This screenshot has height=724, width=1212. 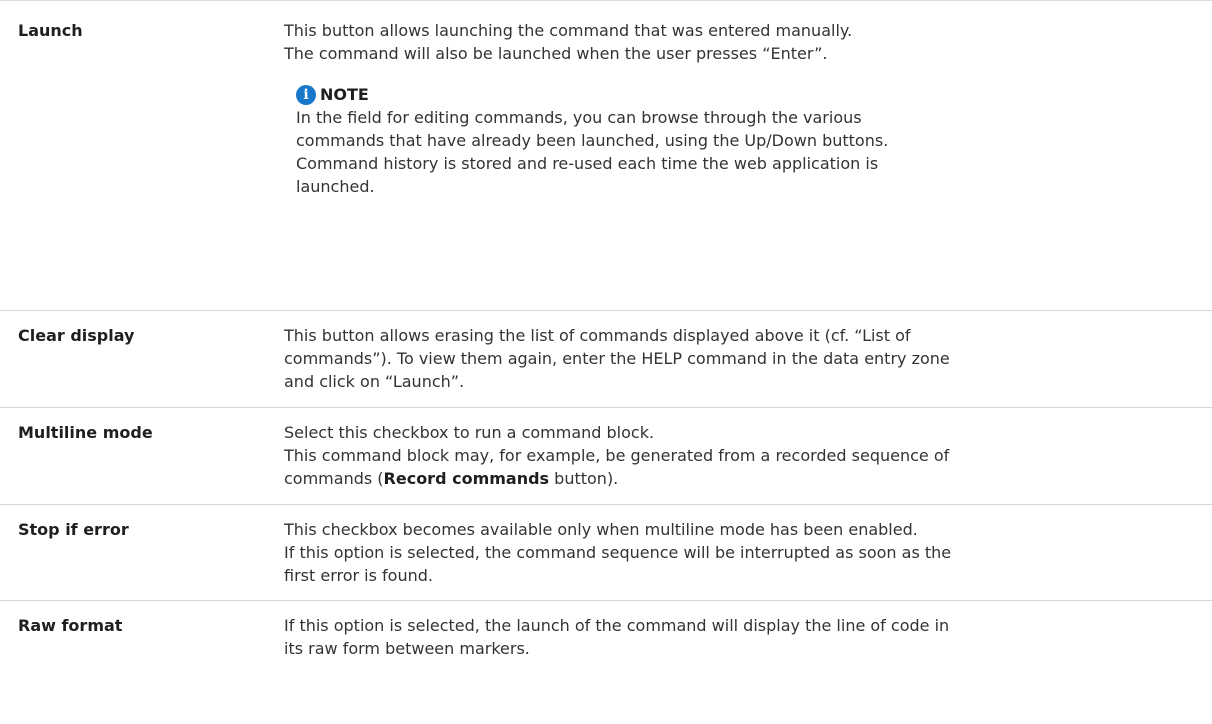 I want to click on line-prefix: commands (, so click(x=334, y=478).